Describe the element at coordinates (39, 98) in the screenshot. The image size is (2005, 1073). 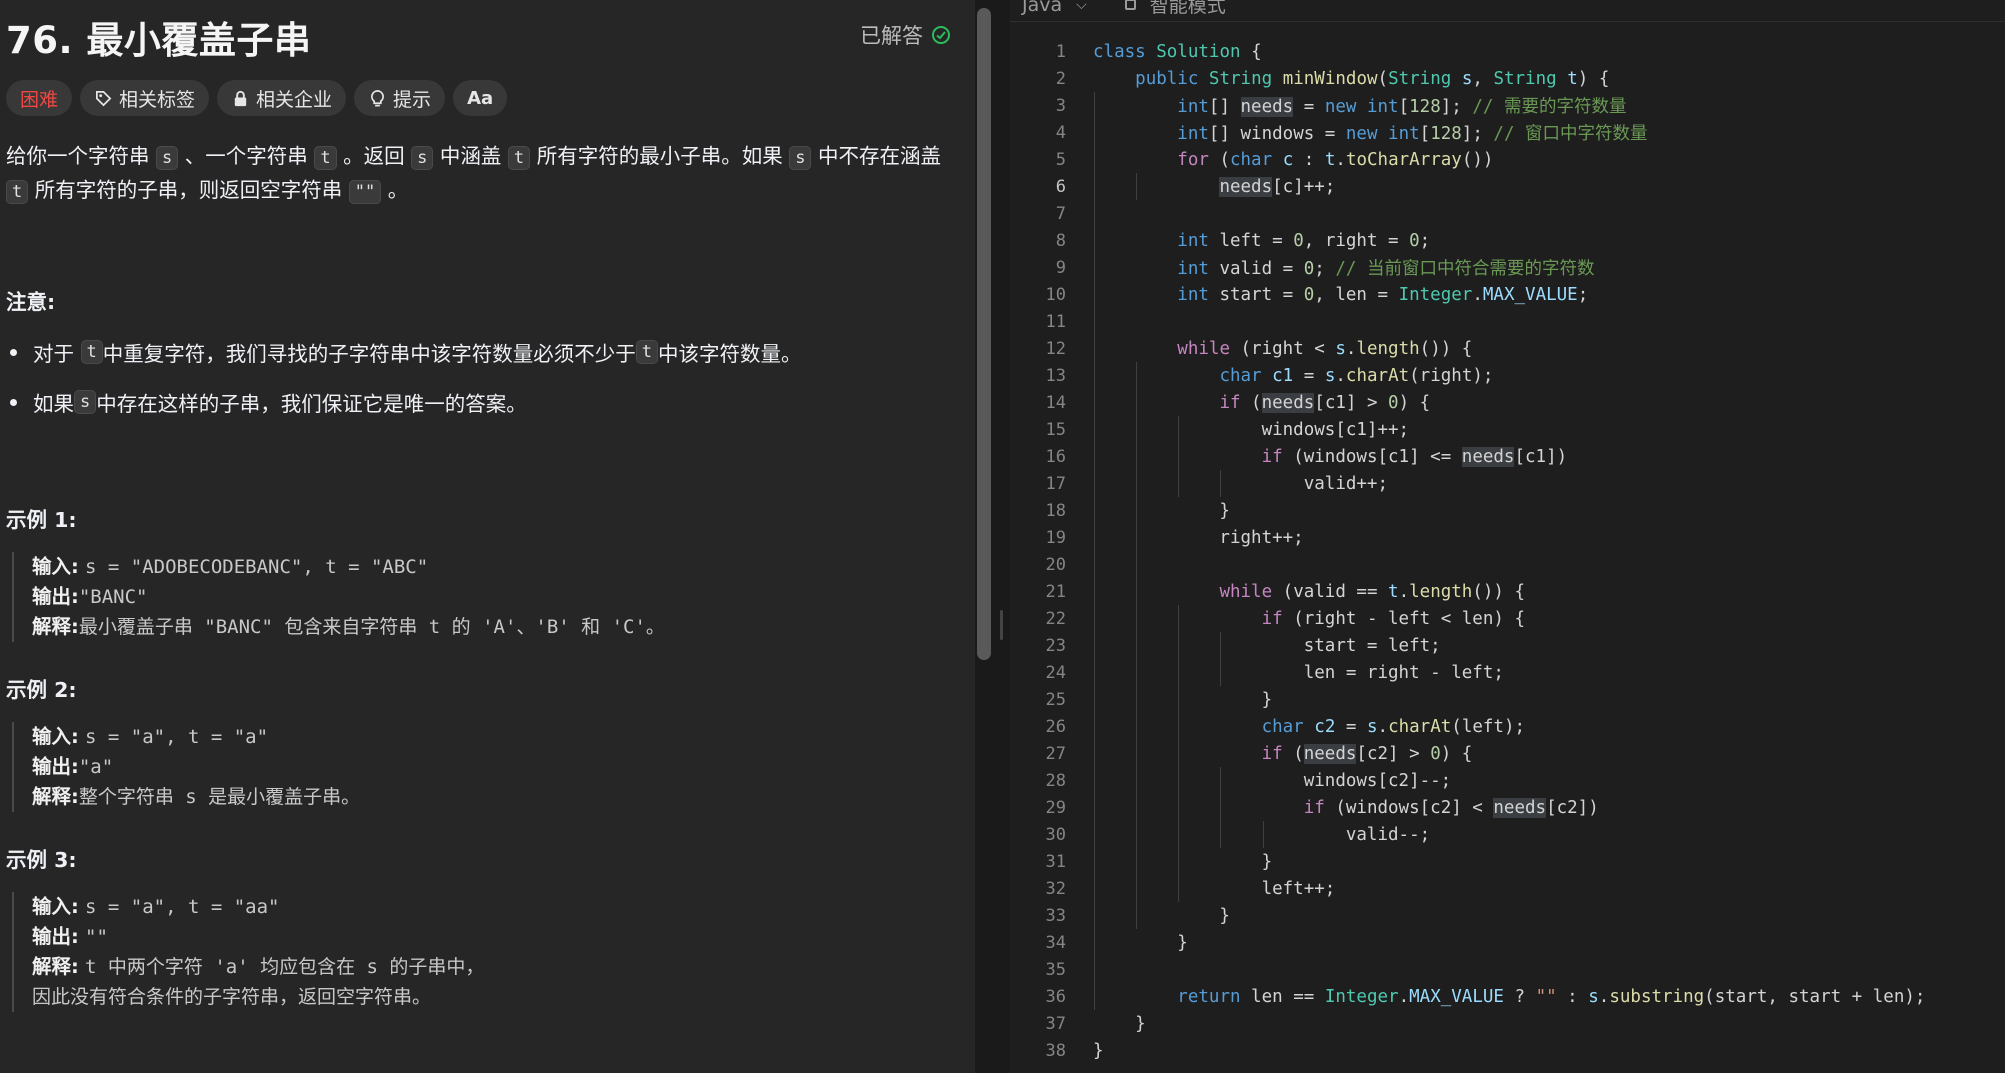
I see `difficulty-badge: 困难` at that location.